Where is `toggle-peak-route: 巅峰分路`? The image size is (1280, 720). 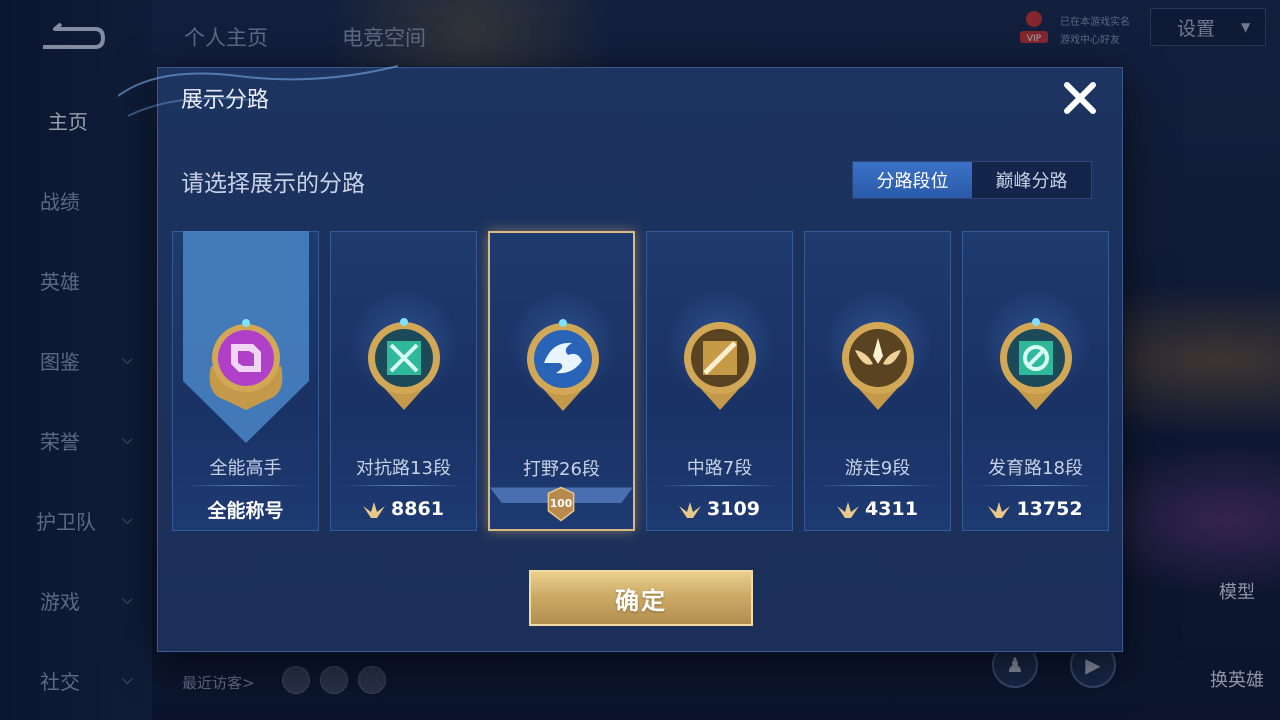 toggle-peak-route: 巅峰分路 is located at coordinates (1031, 180).